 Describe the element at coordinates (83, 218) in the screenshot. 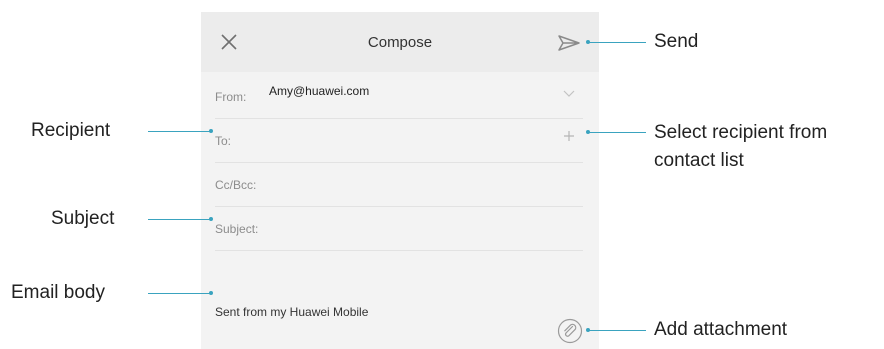

I see `subject-callout-label: Subject` at that location.